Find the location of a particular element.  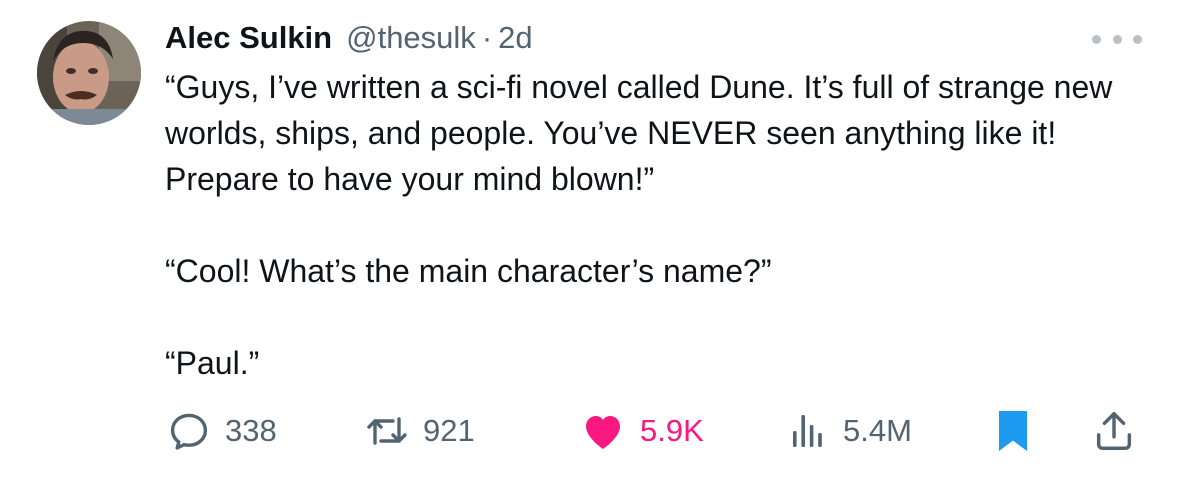

views-icon is located at coordinates (807, 431).